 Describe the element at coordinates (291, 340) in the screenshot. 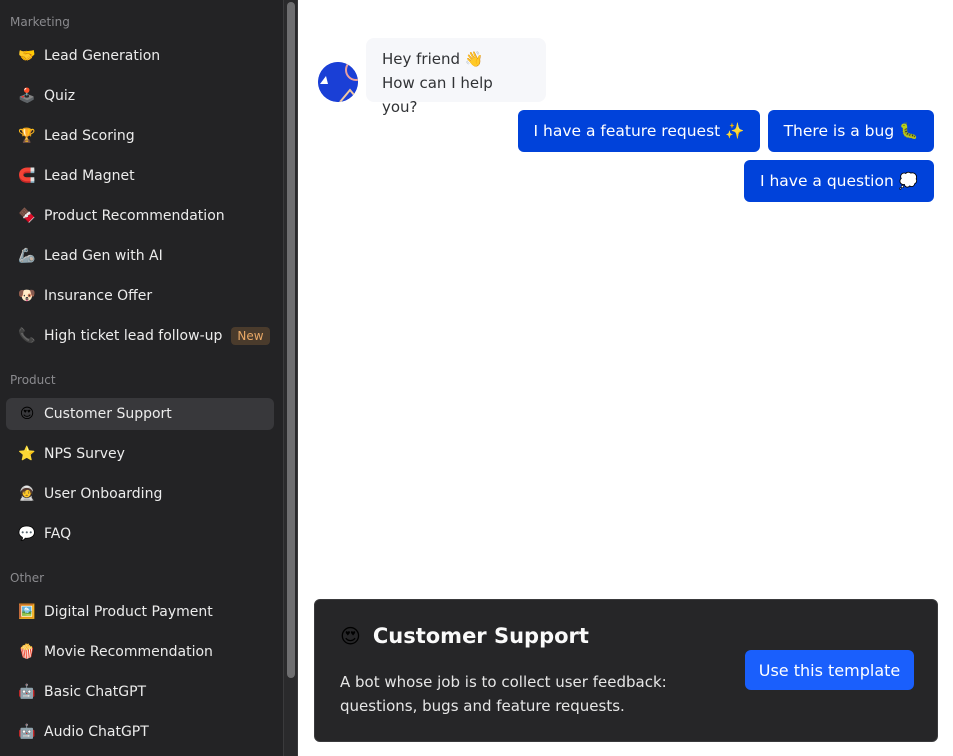

I see `sidebar-scrollbar-thumb` at that location.